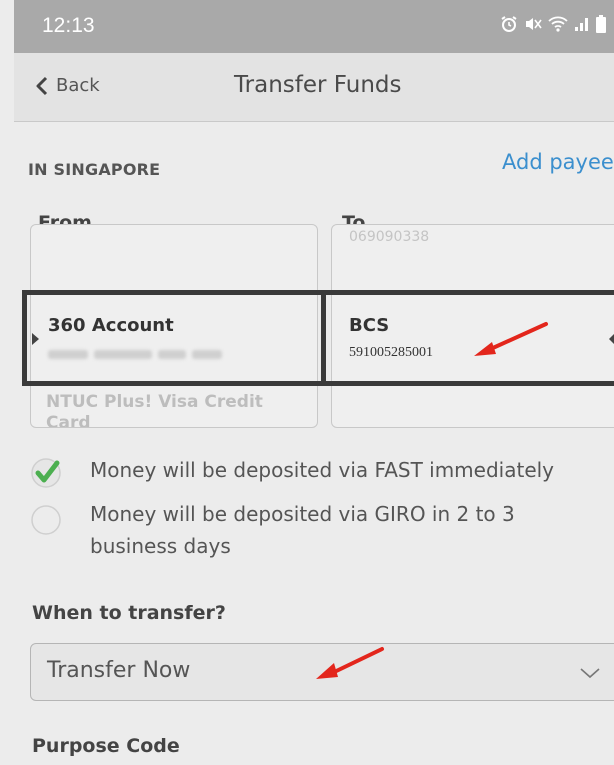 The height and width of the screenshot is (765, 614). I want to click on transfer-timing-value: Transfer Now, so click(119, 670).